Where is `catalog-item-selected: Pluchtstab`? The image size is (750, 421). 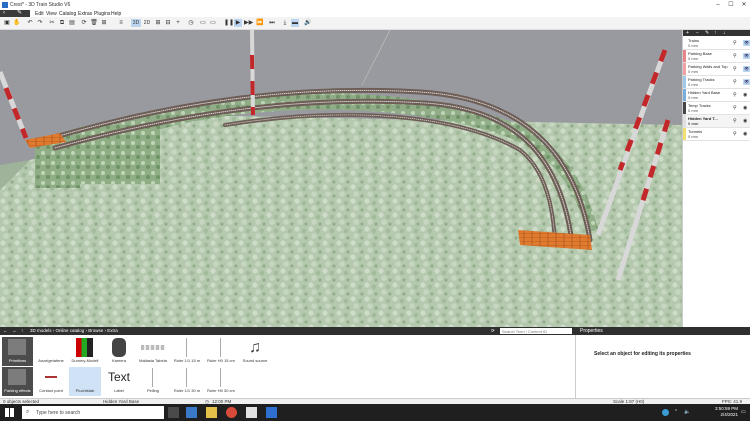
catalog-item-selected: Pluchtstab is located at coordinates (85, 381).